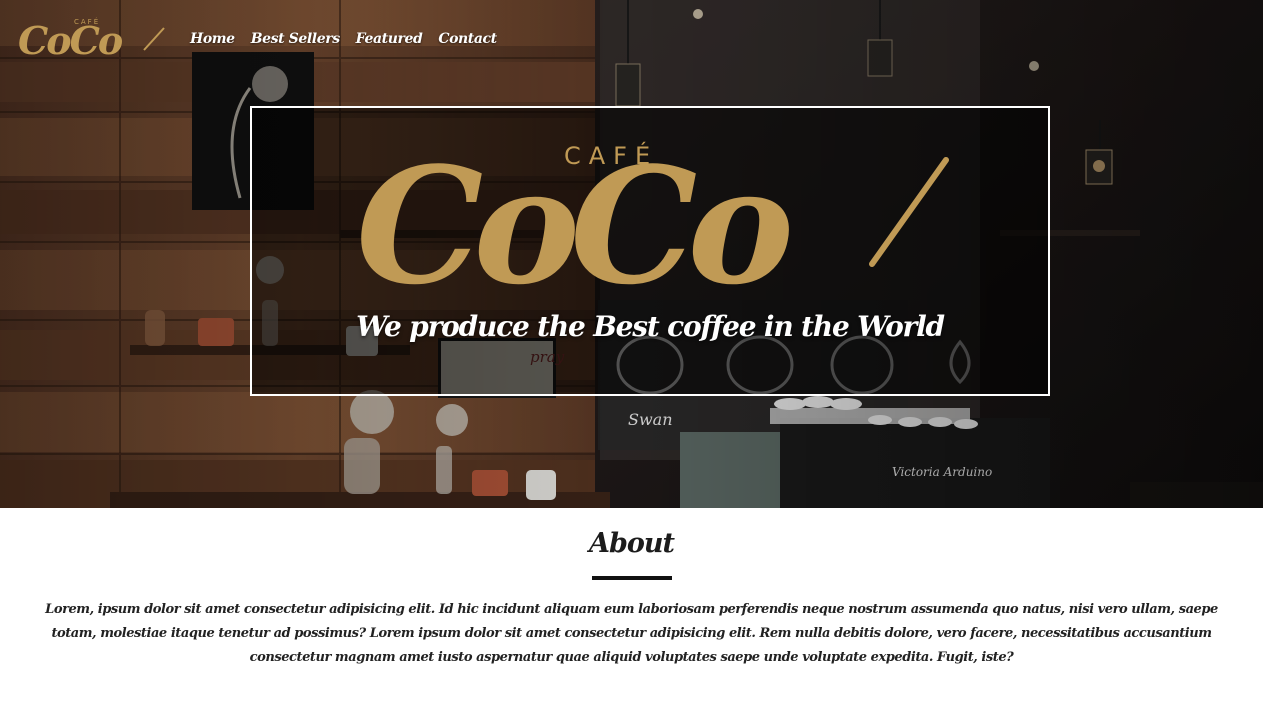 This screenshot has width=1263, height=725. I want to click on cafe-coco-logo: CAFÉ CoCo, so click(91, 38).